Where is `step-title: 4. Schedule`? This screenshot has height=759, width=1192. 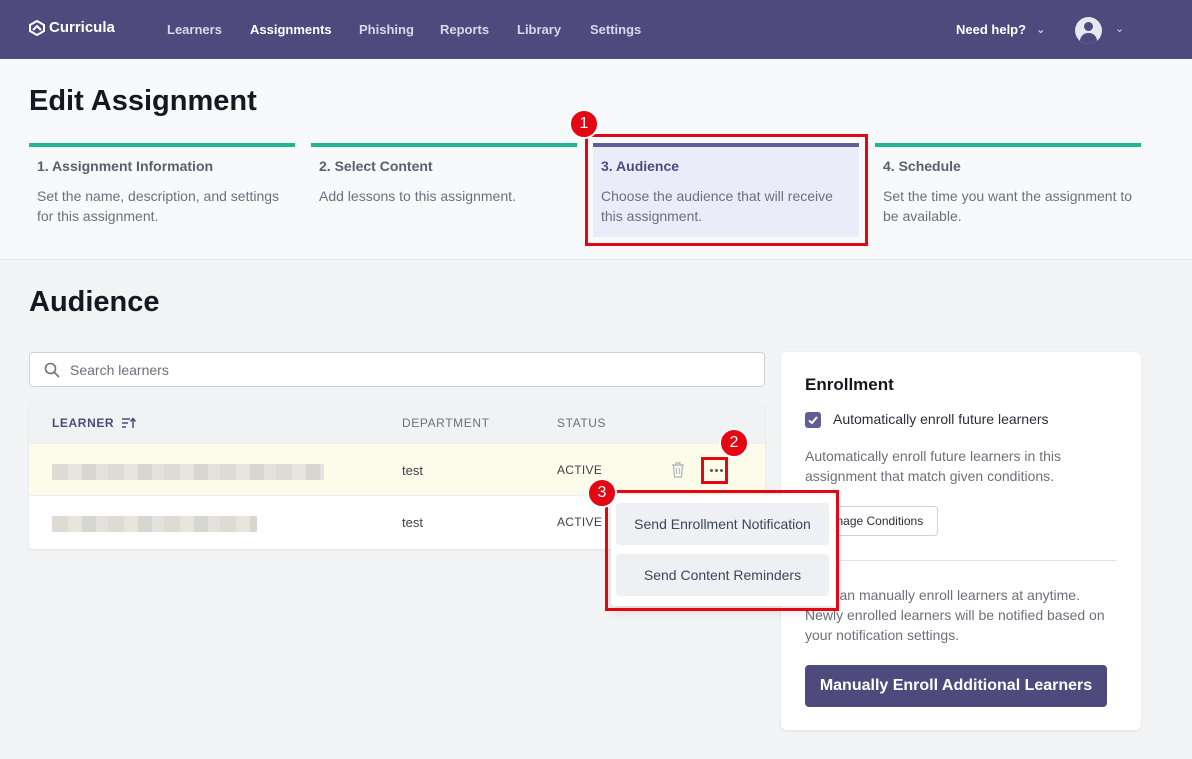
step-title: 4. Schedule is located at coordinates (922, 166).